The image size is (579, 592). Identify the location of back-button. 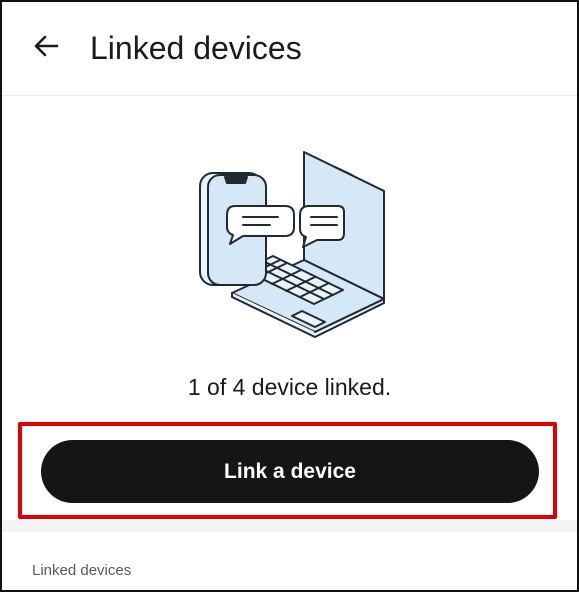
(46, 49).